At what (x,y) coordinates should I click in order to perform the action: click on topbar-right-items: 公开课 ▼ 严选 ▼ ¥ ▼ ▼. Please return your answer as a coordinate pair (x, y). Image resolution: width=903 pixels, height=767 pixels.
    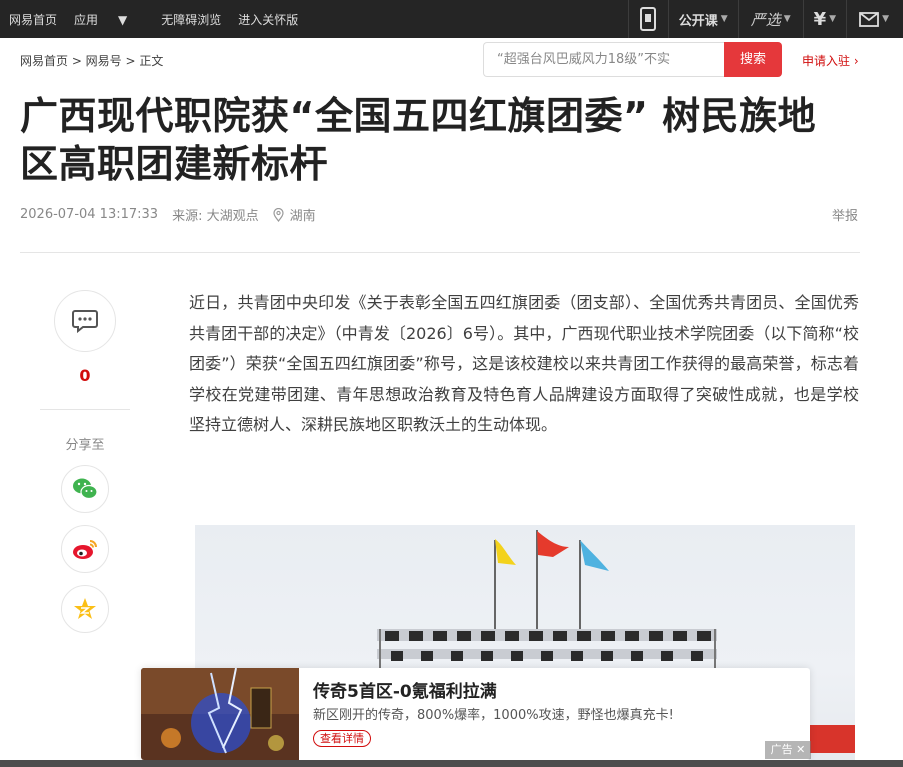
    Looking at the image, I should click on (765, 19).